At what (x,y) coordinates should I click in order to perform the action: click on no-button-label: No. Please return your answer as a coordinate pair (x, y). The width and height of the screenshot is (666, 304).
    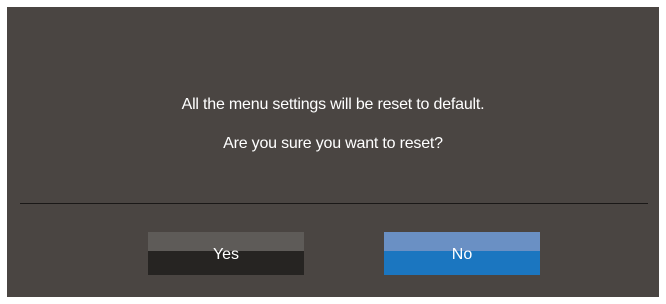
    Looking at the image, I should click on (462, 254).